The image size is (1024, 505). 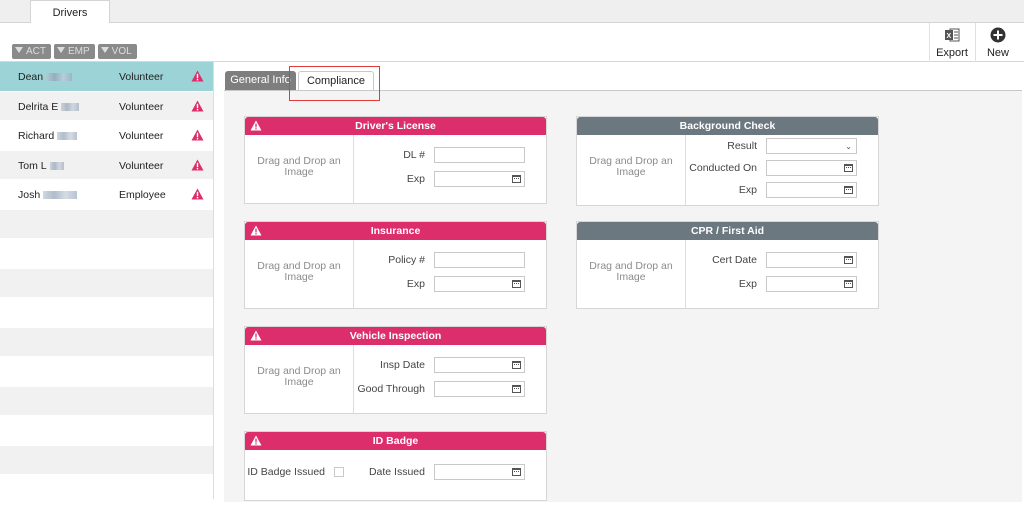 I want to click on card-header: Background Check, so click(x=727, y=126).